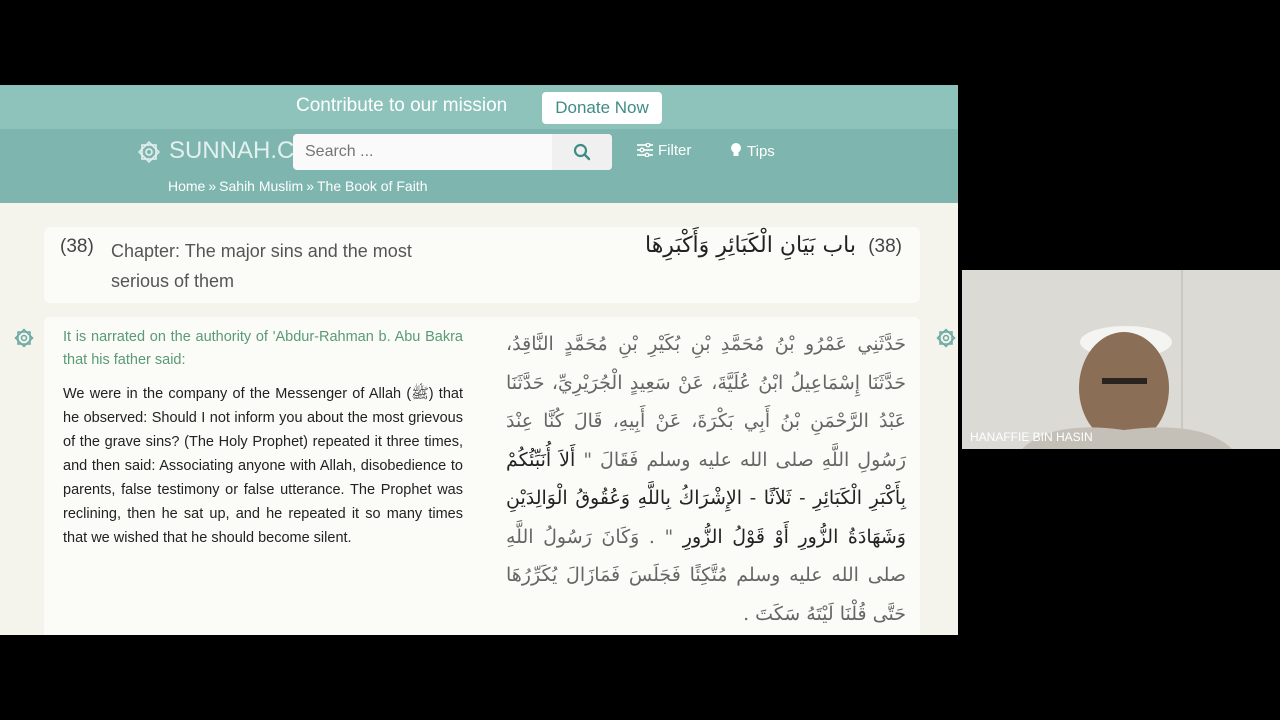 Image resolution: width=1280 pixels, height=720 pixels. Describe the element at coordinates (186, 186) in the screenshot. I see `breadcrumb-home: Home` at that location.